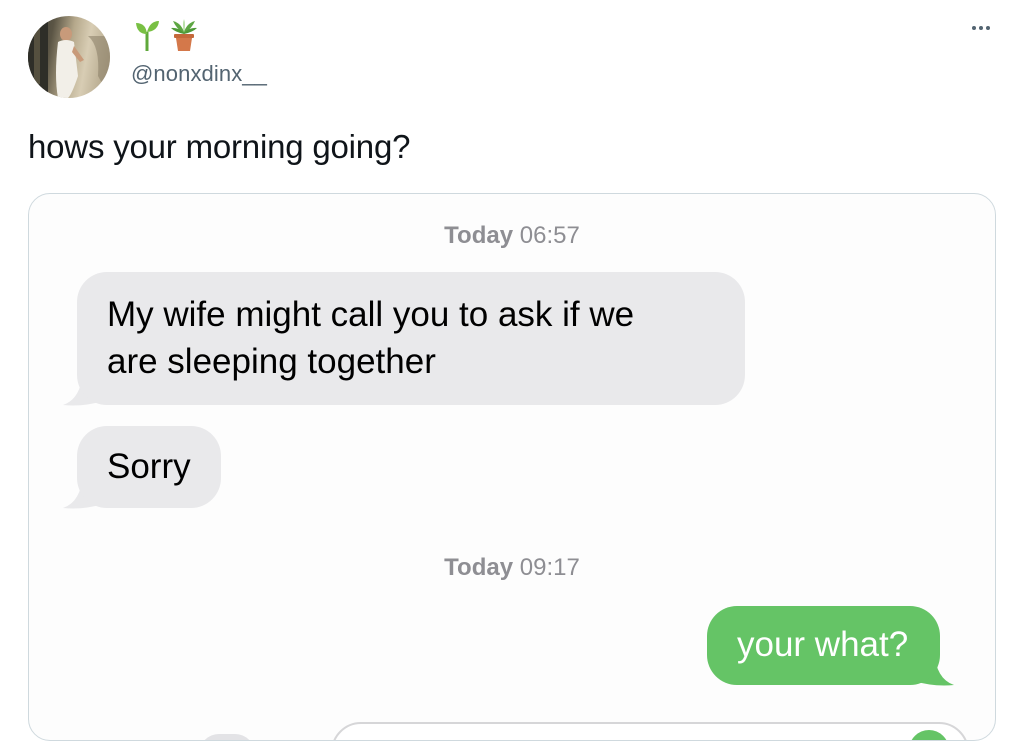 The height and width of the screenshot is (749, 1024). What do you see at coordinates (271, 361) in the screenshot?
I see `message-text-line: are sleeping together` at bounding box center [271, 361].